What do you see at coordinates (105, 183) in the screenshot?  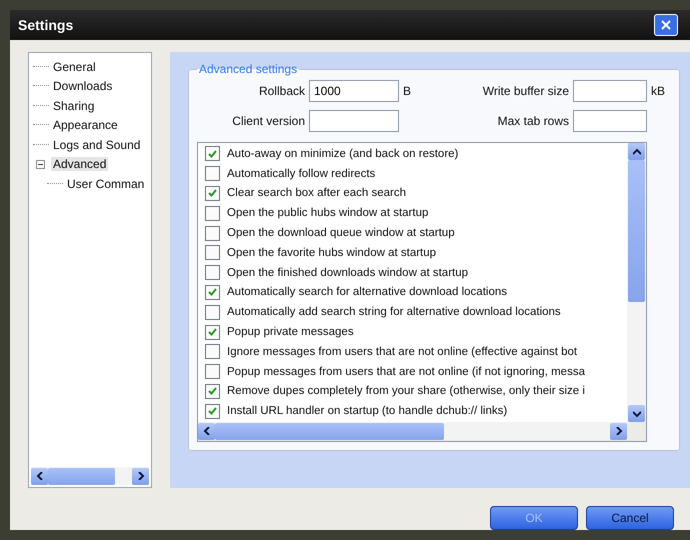 I see `tree-item: User Comman` at bounding box center [105, 183].